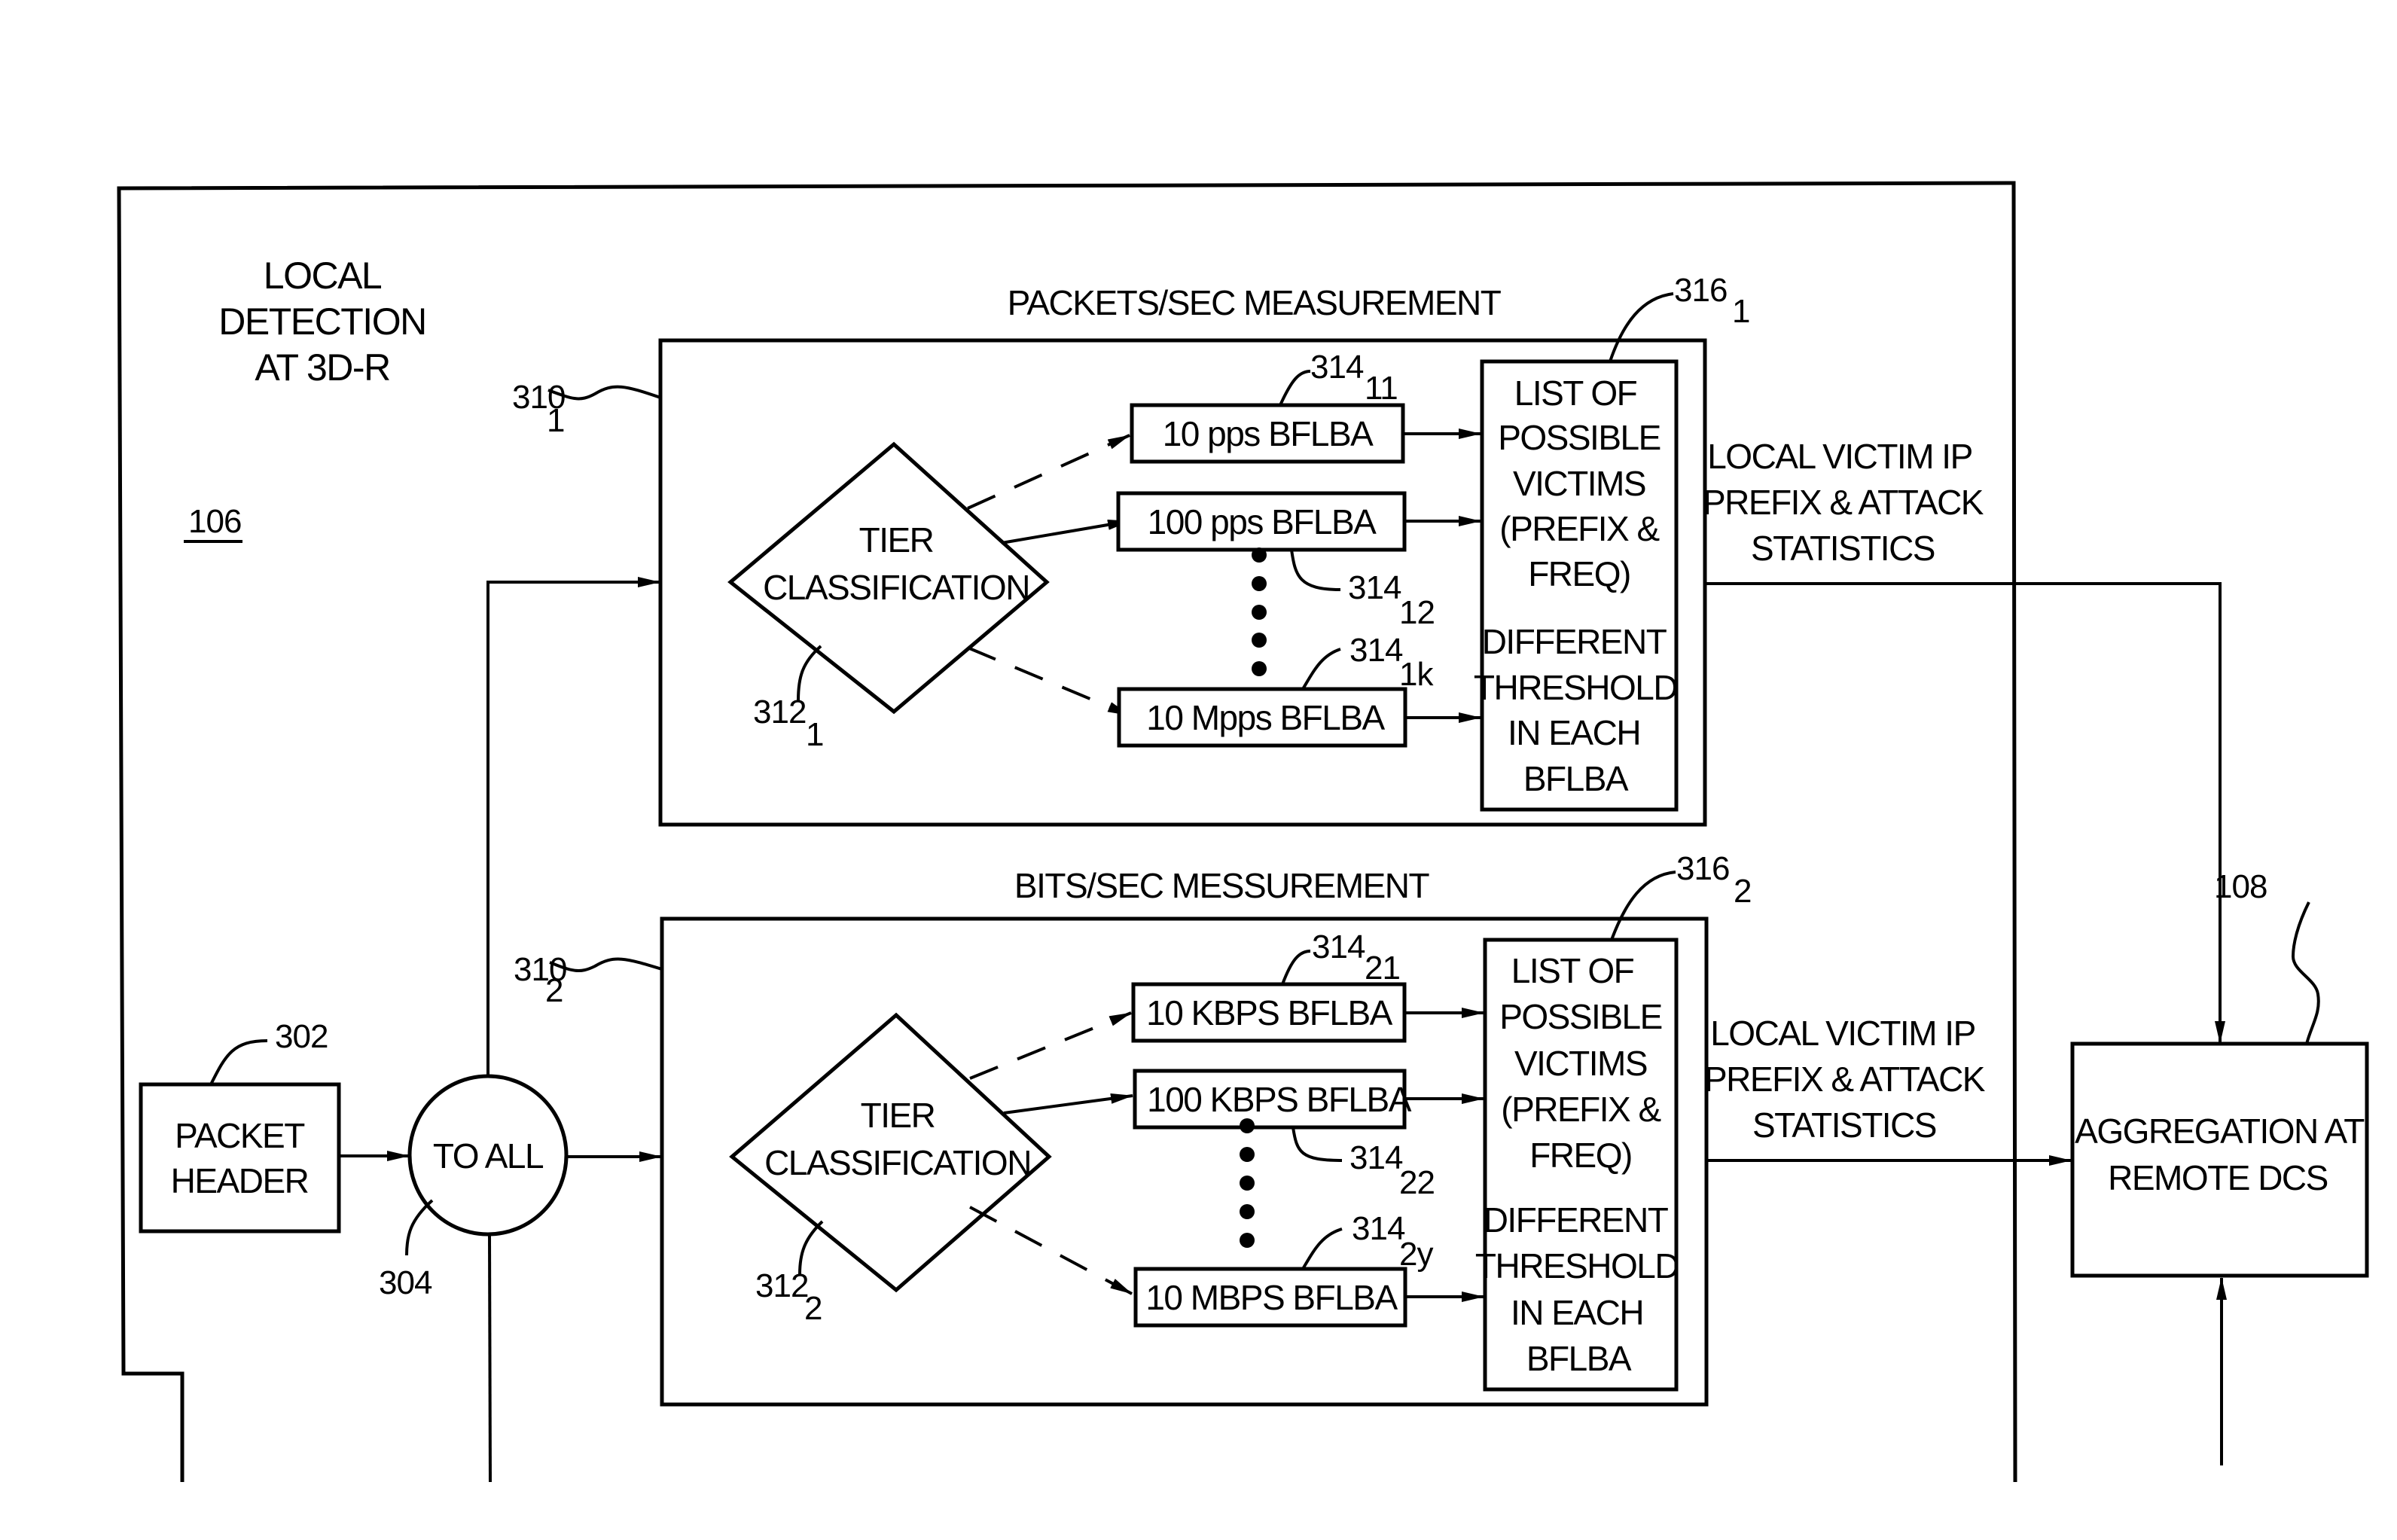 The height and width of the screenshot is (1540, 2397). Describe the element at coordinates (1374, 588) in the screenshot. I see `ref-314-12: 314` at that location.